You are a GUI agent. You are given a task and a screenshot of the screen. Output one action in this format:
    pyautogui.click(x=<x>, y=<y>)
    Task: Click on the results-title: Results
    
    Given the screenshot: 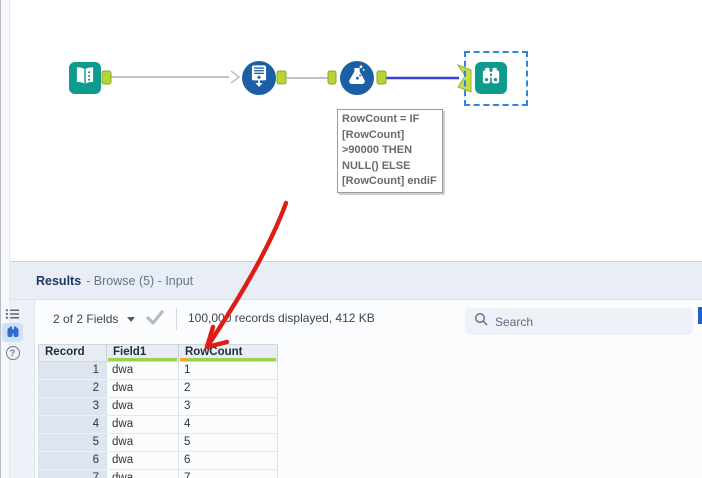 What is the action you would take?
    pyautogui.click(x=59, y=280)
    